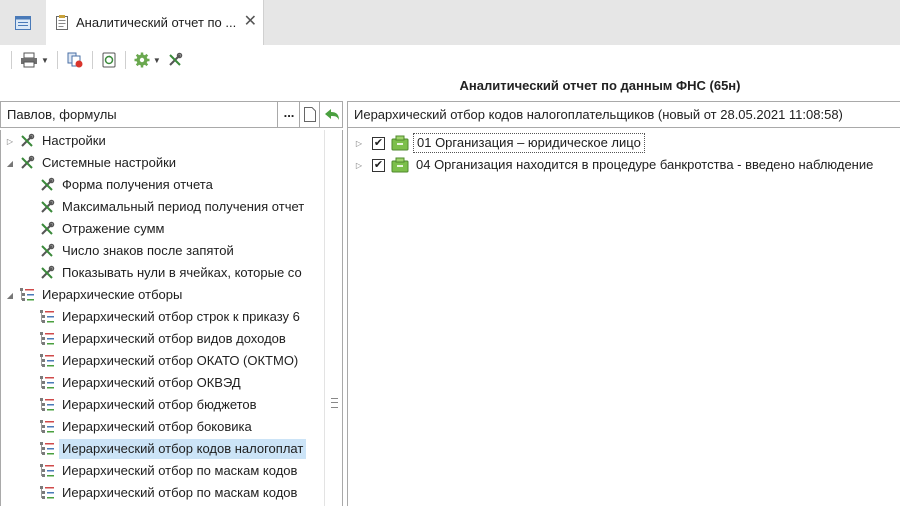 This screenshot has width=900, height=506. I want to click on tree-item-label: Число знаков после запятой, so click(148, 250).